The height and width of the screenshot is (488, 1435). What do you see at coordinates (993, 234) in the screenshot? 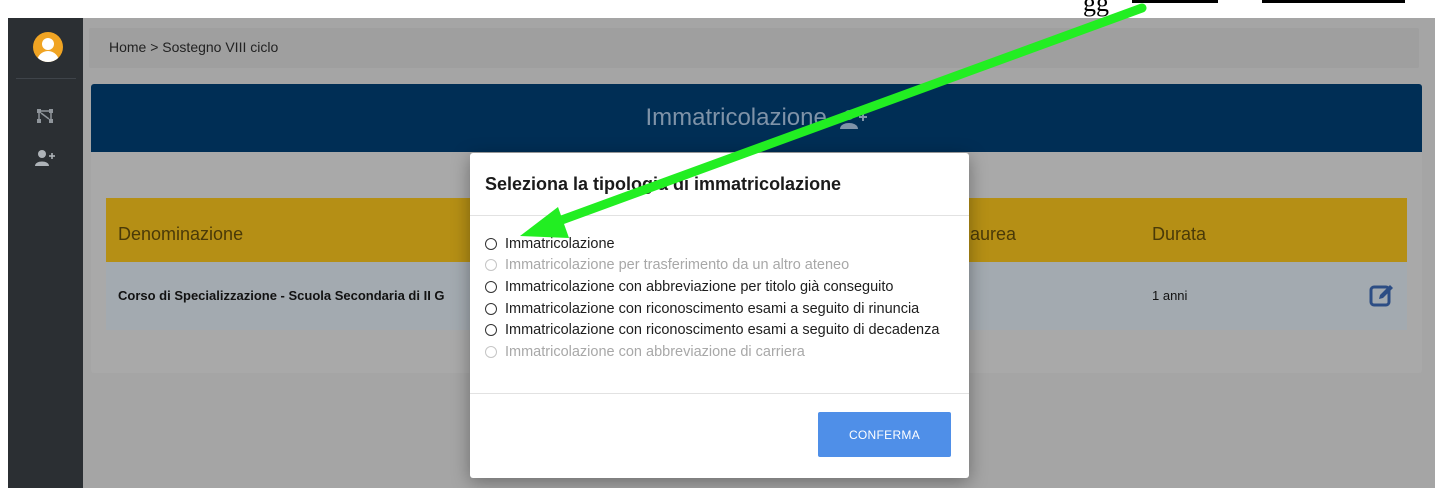
I see `column-header-laurea: aurea` at bounding box center [993, 234].